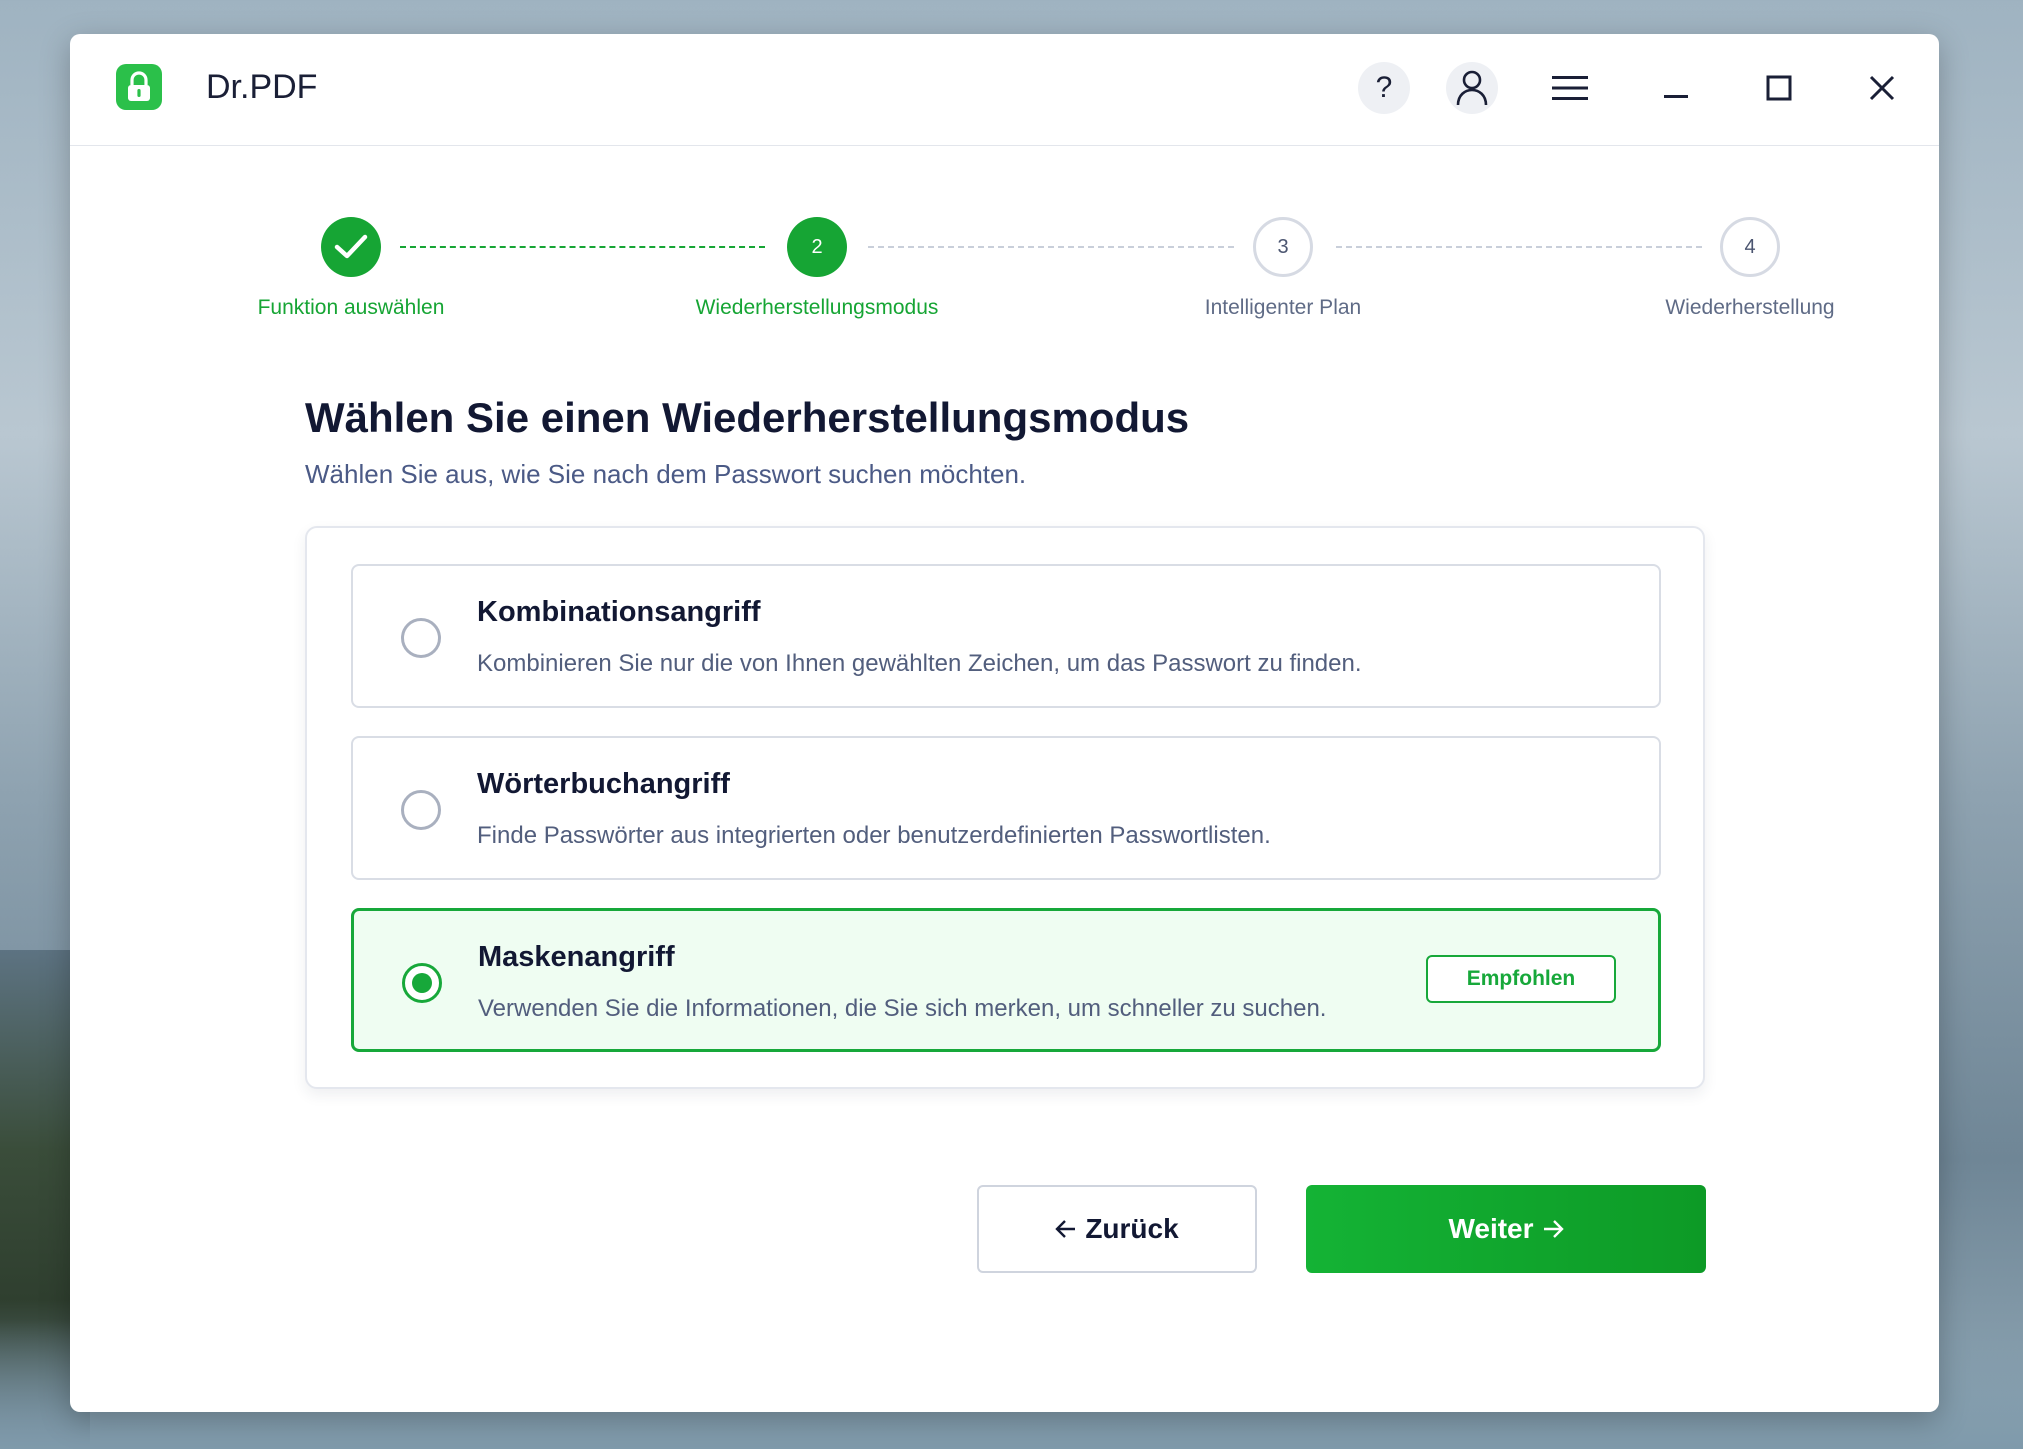  What do you see at coordinates (1065, 1229) in the screenshot?
I see `arrow-left-icon` at bounding box center [1065, 1229].